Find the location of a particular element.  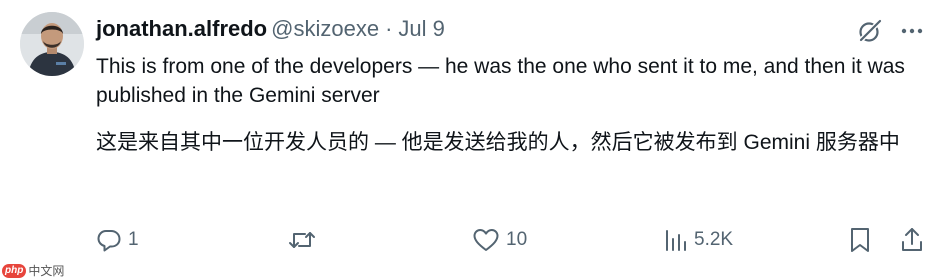

tweet-header: jonathan.alfredo @skizoexe · Jul 9 is located at coordinates (270, 29).